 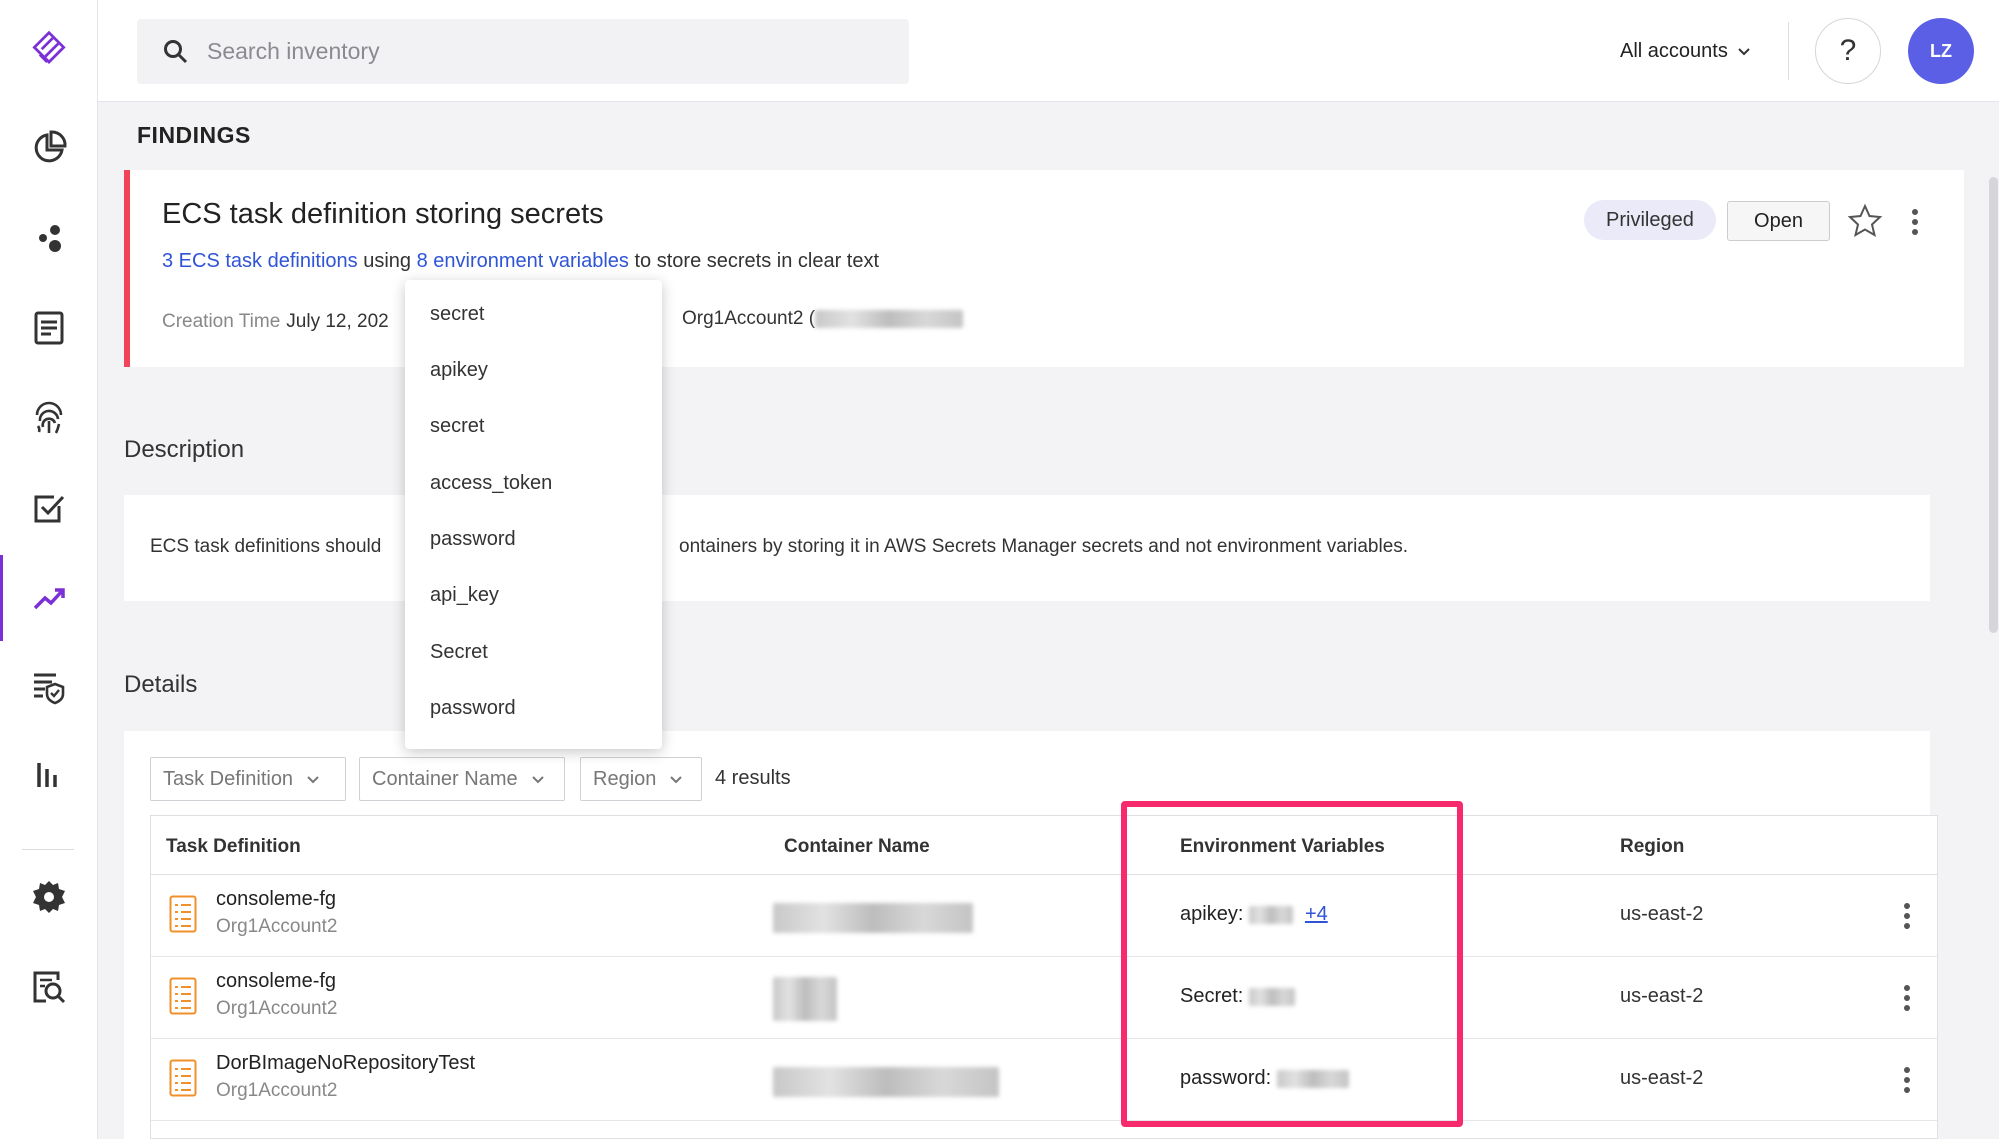 I want to click on task-definitions-link: 3 ECS task definitions, so click(x=260, y=261).